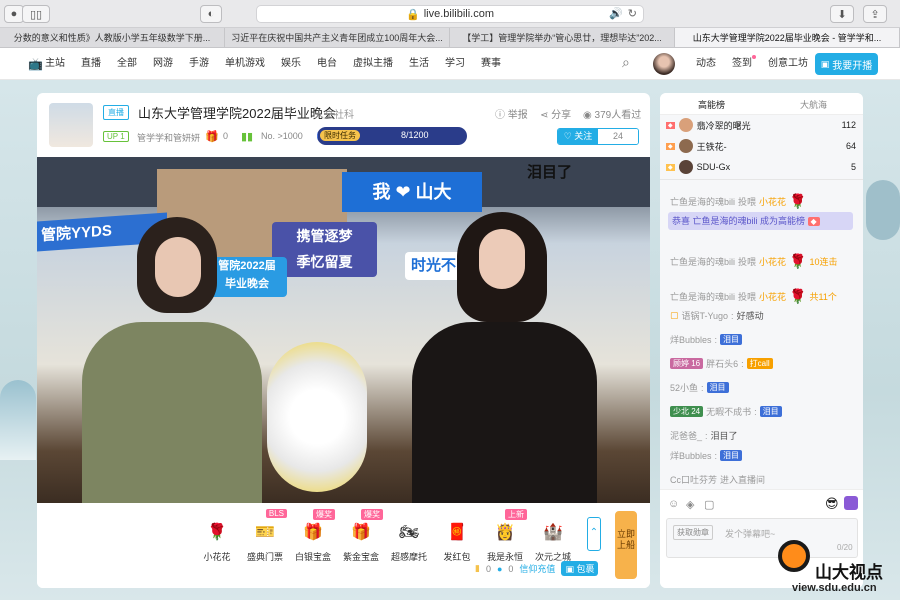  I want to click on rank-row: ◆ SDU-Gx 5, so click(761, 167).